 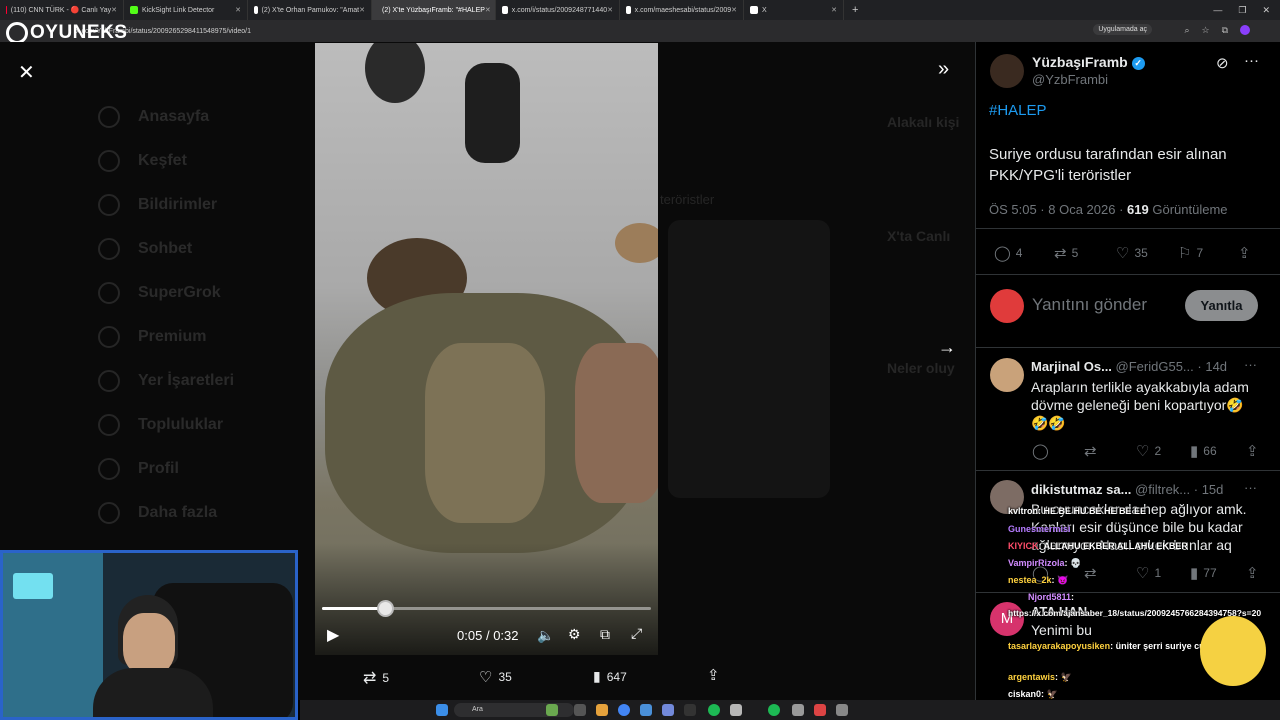 What do you see at coordinates (1038, 580) in the screenshot?
I see `chat-line: nestea_2k: 😈` at bounding box center [1038, 580].